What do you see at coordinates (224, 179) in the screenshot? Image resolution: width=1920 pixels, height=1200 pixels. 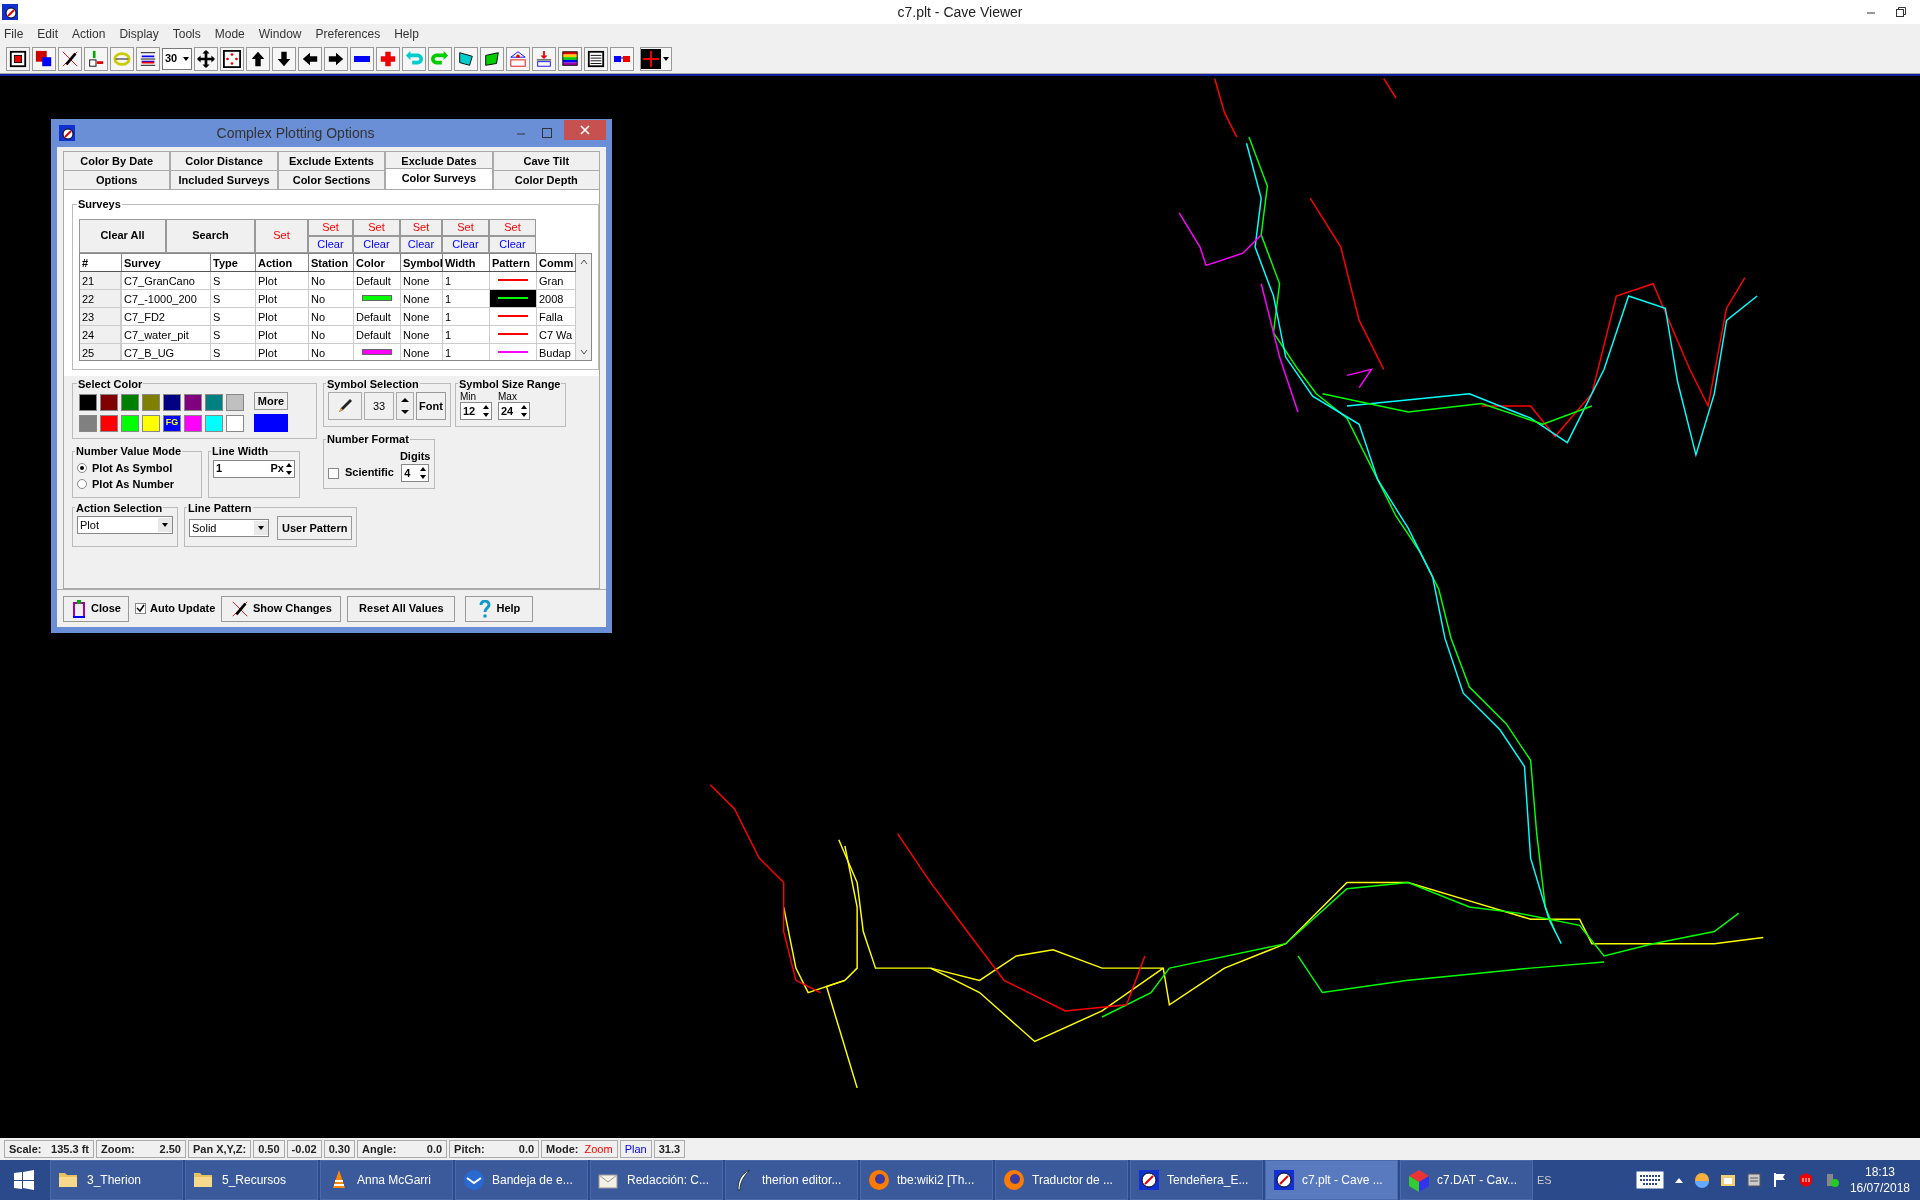 I see `tab: Included Surveys` at bounding box center [224, 179].